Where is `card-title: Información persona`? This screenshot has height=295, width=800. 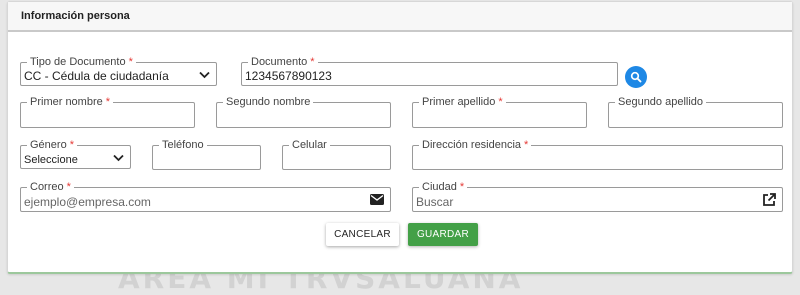
card-title: Información persona is located at coordinates (75, 16).